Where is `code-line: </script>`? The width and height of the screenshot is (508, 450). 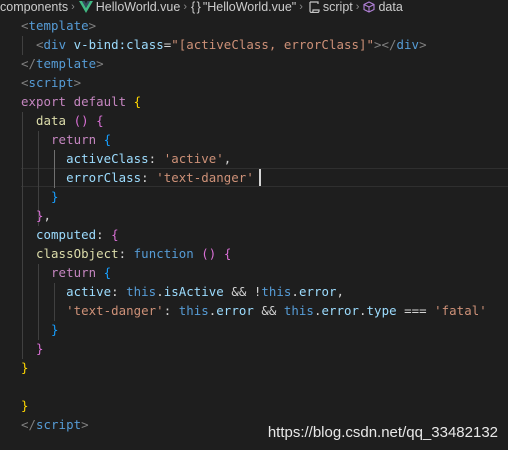
code-line: </script> is located at coordinates (55, 424).